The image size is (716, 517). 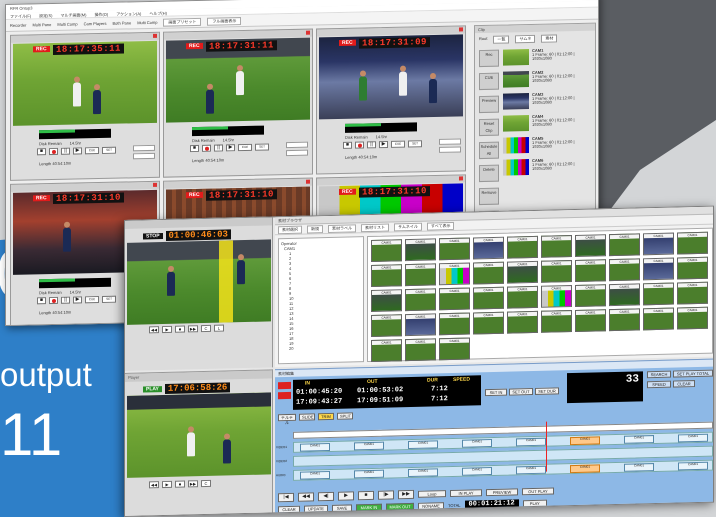 I want to click on sidebar-tab: サムネ, so click(x=525, y=39).